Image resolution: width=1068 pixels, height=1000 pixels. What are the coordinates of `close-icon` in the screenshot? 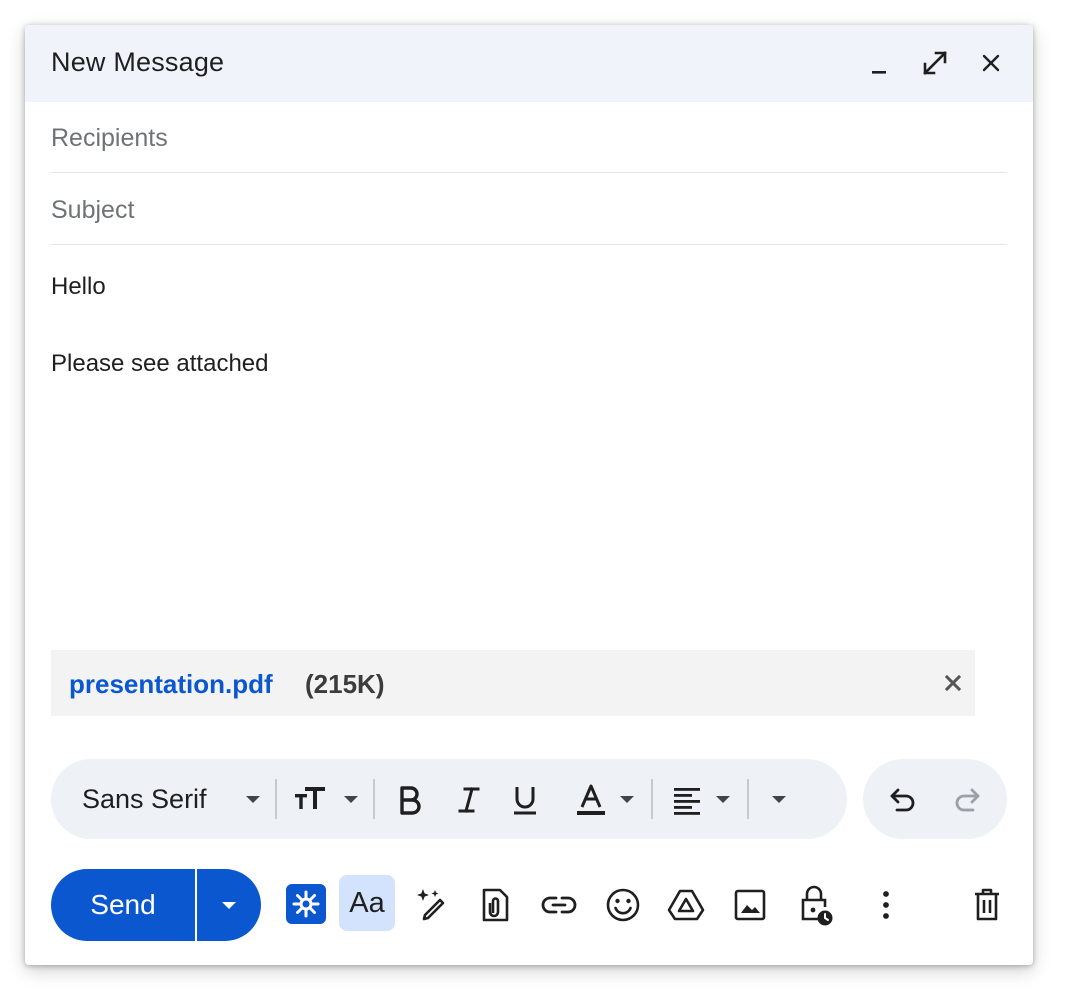 It's located at (991, 63).